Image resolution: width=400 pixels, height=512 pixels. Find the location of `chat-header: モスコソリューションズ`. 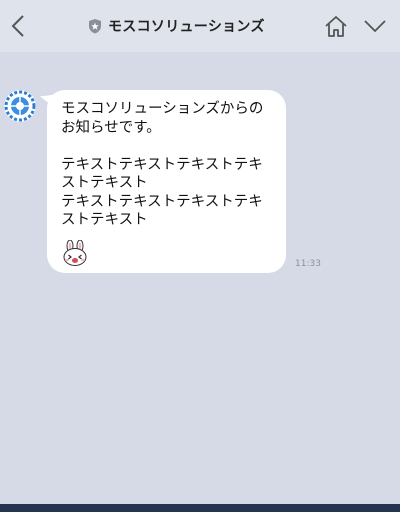

chat-header: モスコソリューションズ is located at coordinates (200, 26).